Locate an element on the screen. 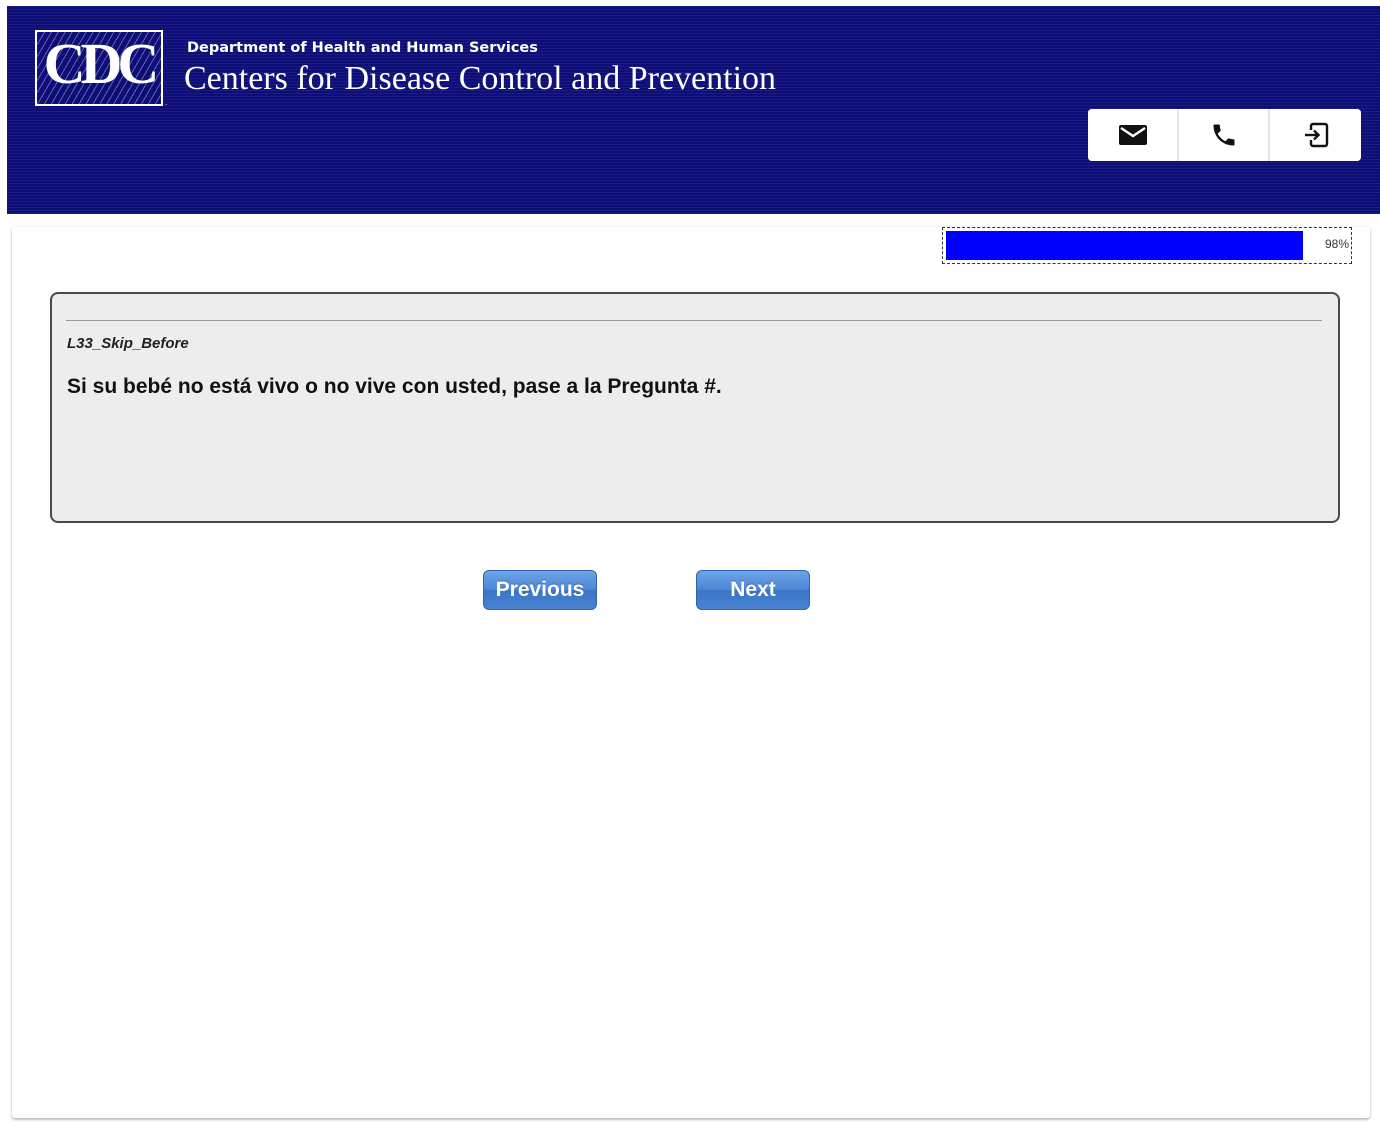 This screenshot has height=1138, width=1380. sign-out-button is located at coordinates (1315, 135).